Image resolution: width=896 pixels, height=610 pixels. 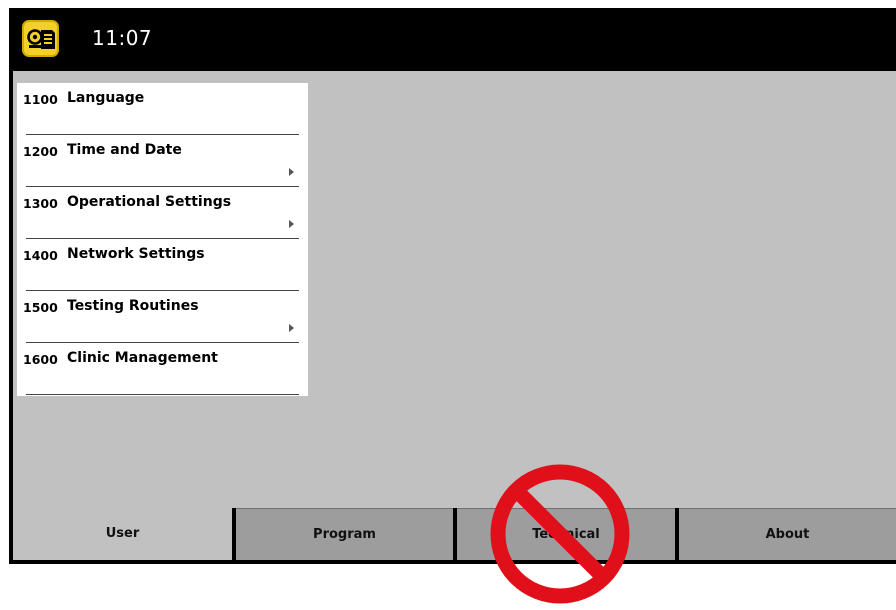 What do you see at coordinates (122, 38) in the screenshot?
I see `clock-time: 11:07` at bounding box center [122, 38].